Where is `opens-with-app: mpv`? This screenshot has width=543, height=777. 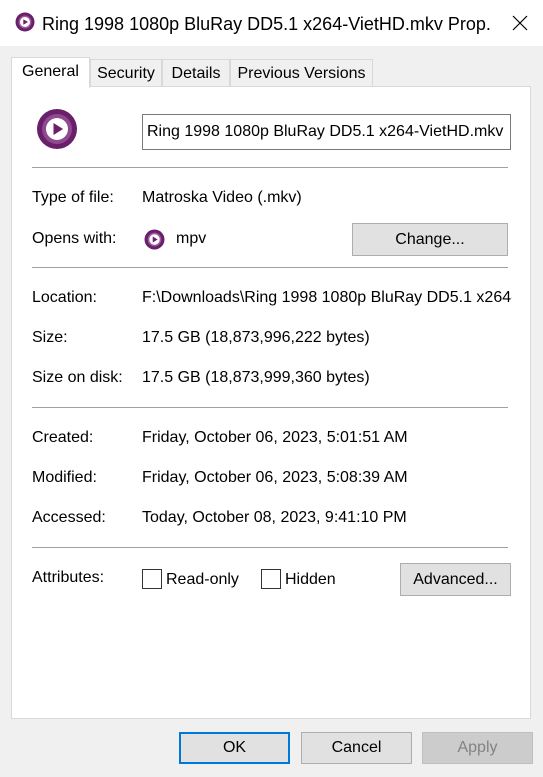 opens-with-app: mpv is located at coordinates (191, 238).